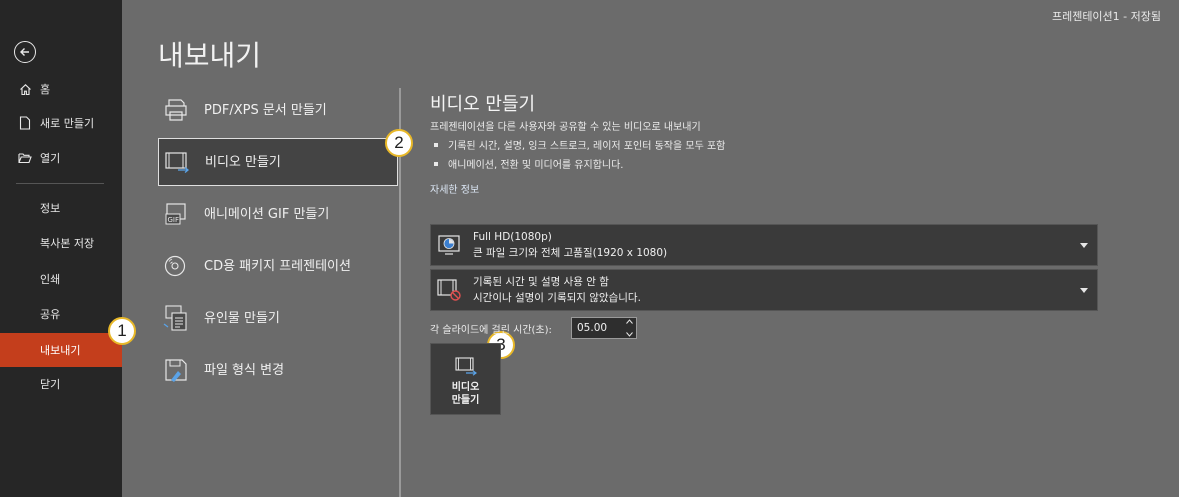 The height and width of the screenshot is (497, 1179). What do you see at coordinates (122, 331) in the screenshot?
I see `callout-1: 1` at bounding box center [122, 331].